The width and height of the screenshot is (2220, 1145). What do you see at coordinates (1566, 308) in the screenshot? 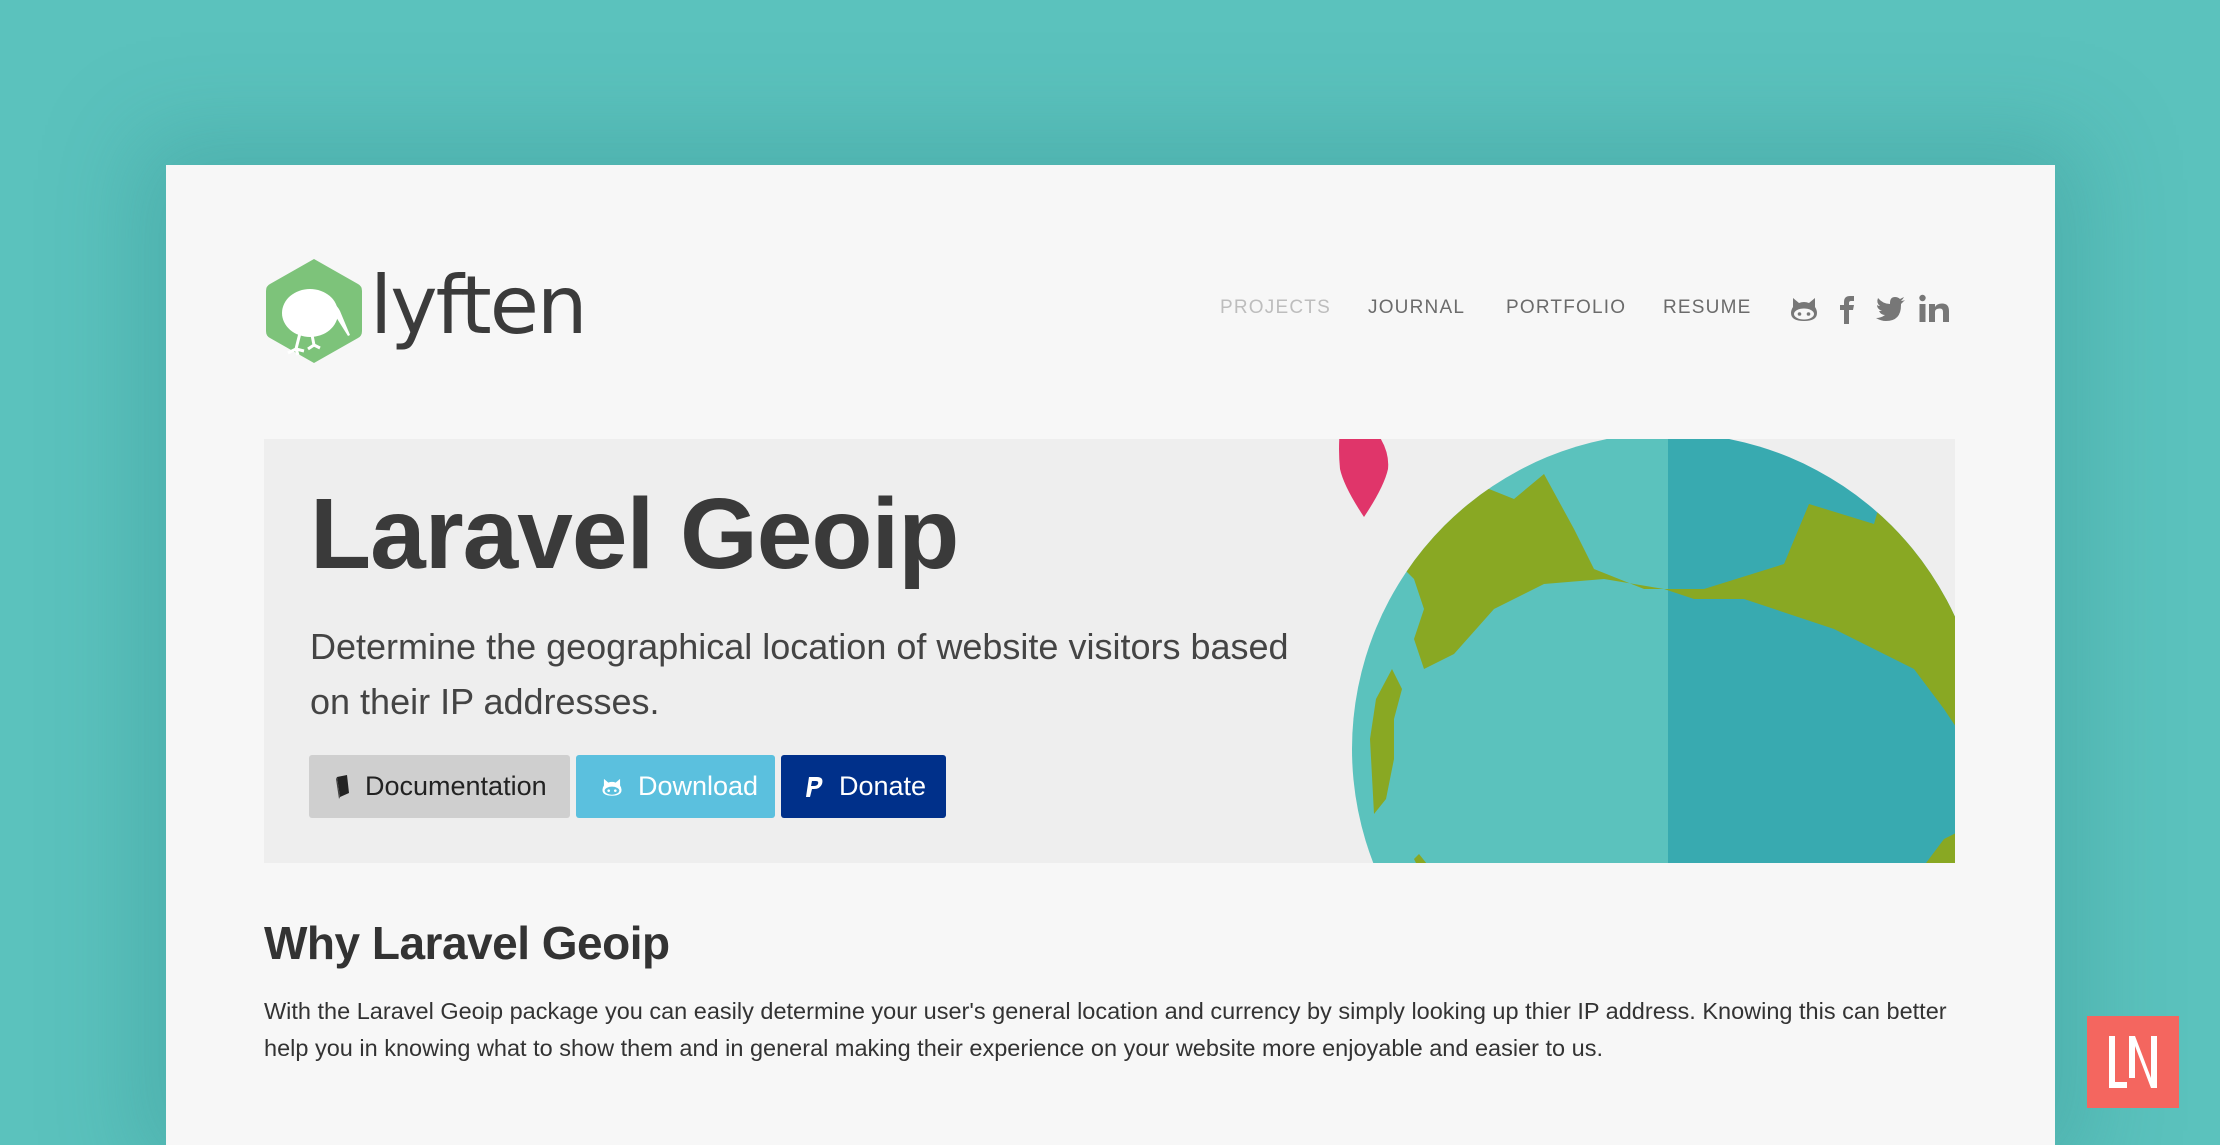
I see `nav-item-portfolio: PORTFOLIO` at bounding box center [1566, 308].